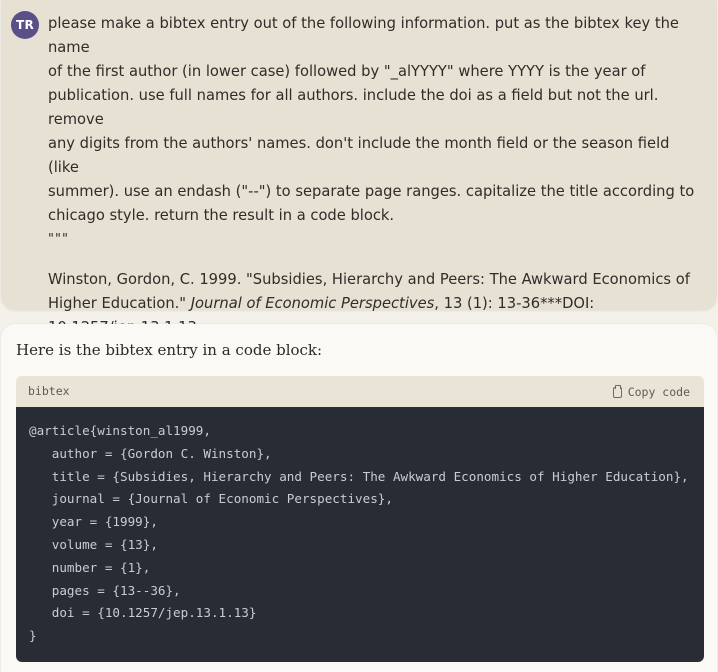 The height and width of the screenshot is (672, 718). Describe the element at coordinates (49, 391) in the screenshot. I see `code-language-label: bibtex` at that location.